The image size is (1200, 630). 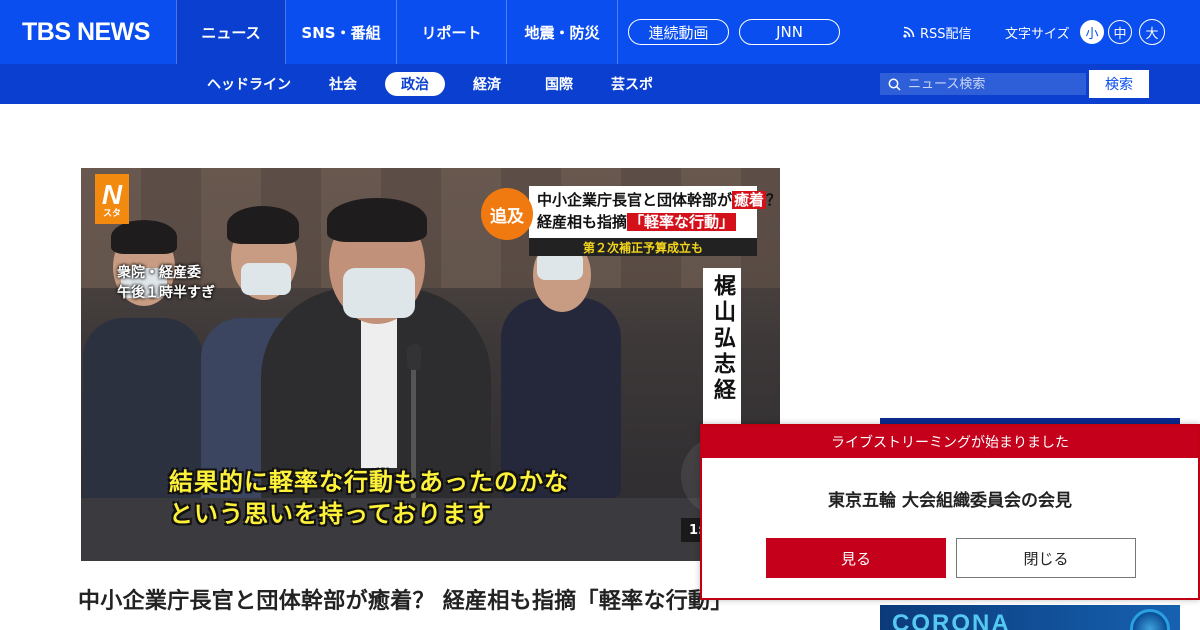 What do you see at coordinates (231, 32) in the screenshot?
I see `nav-news: ニュース` at bounding box center [231, 32].